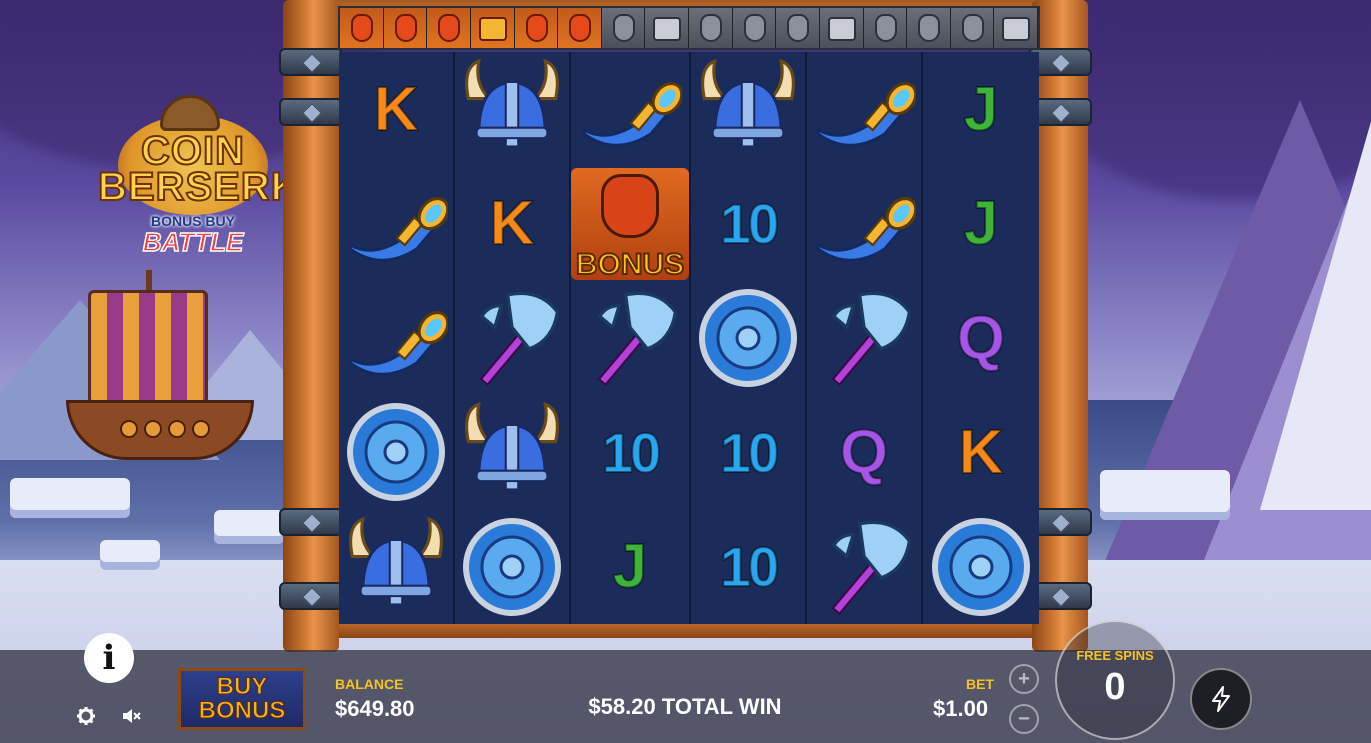 The image size is (1371, 743). I want to click on treasure-chest-icon, so click(841, 29).